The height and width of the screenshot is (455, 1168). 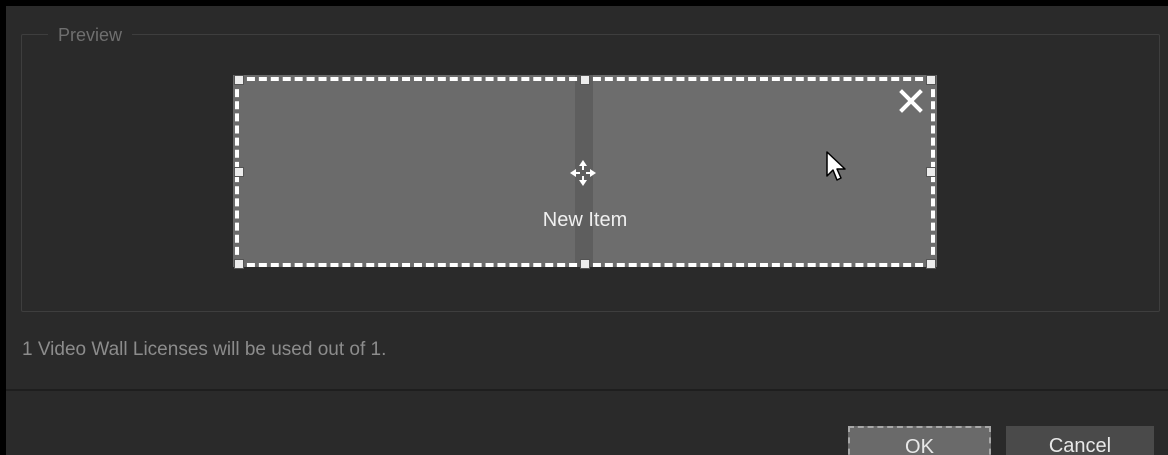 I want to click on resize-handle-middle-right, so click(x=931, y=172).